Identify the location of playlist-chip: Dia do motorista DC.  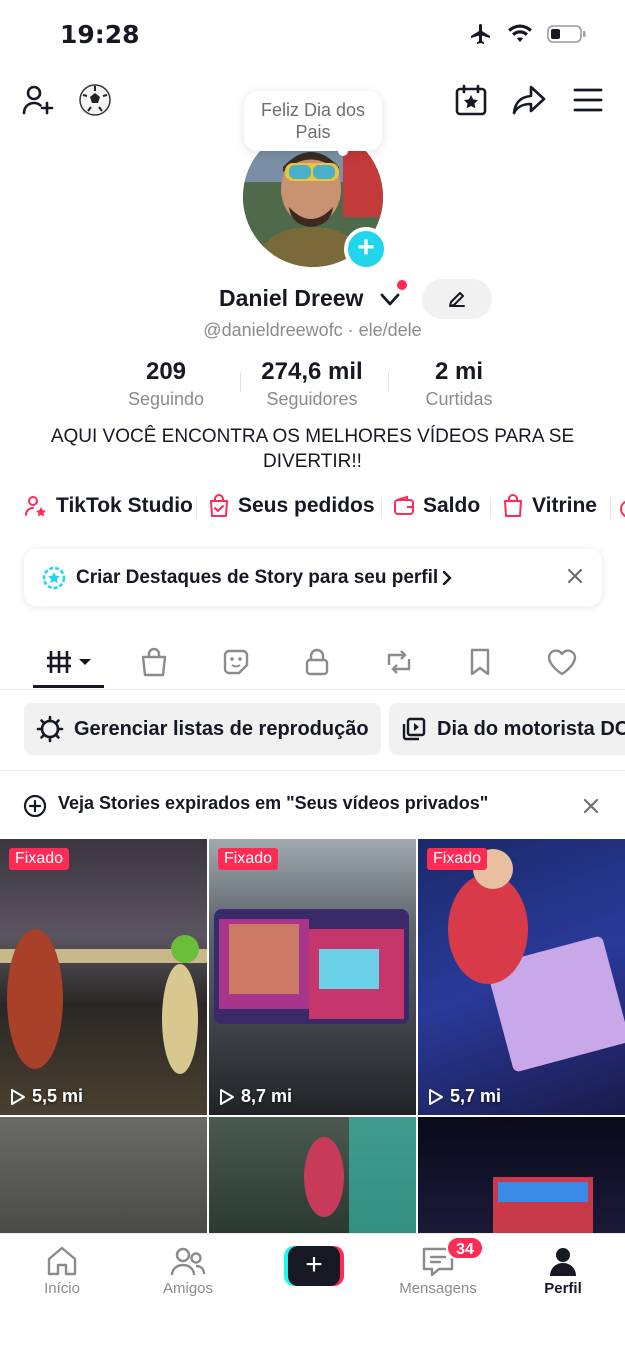
(507, 729).